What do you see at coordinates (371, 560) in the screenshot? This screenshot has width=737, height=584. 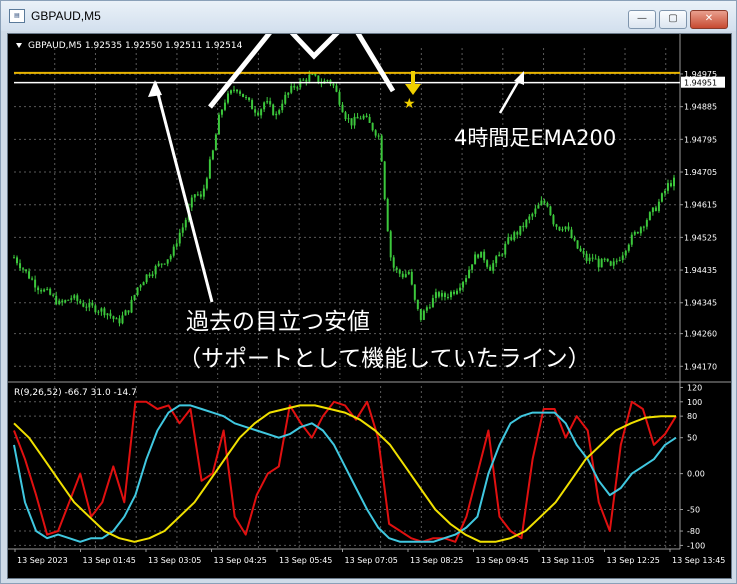 I see `time-tick-label: 13 Sep 07:05` at bounding box center [371, 560].